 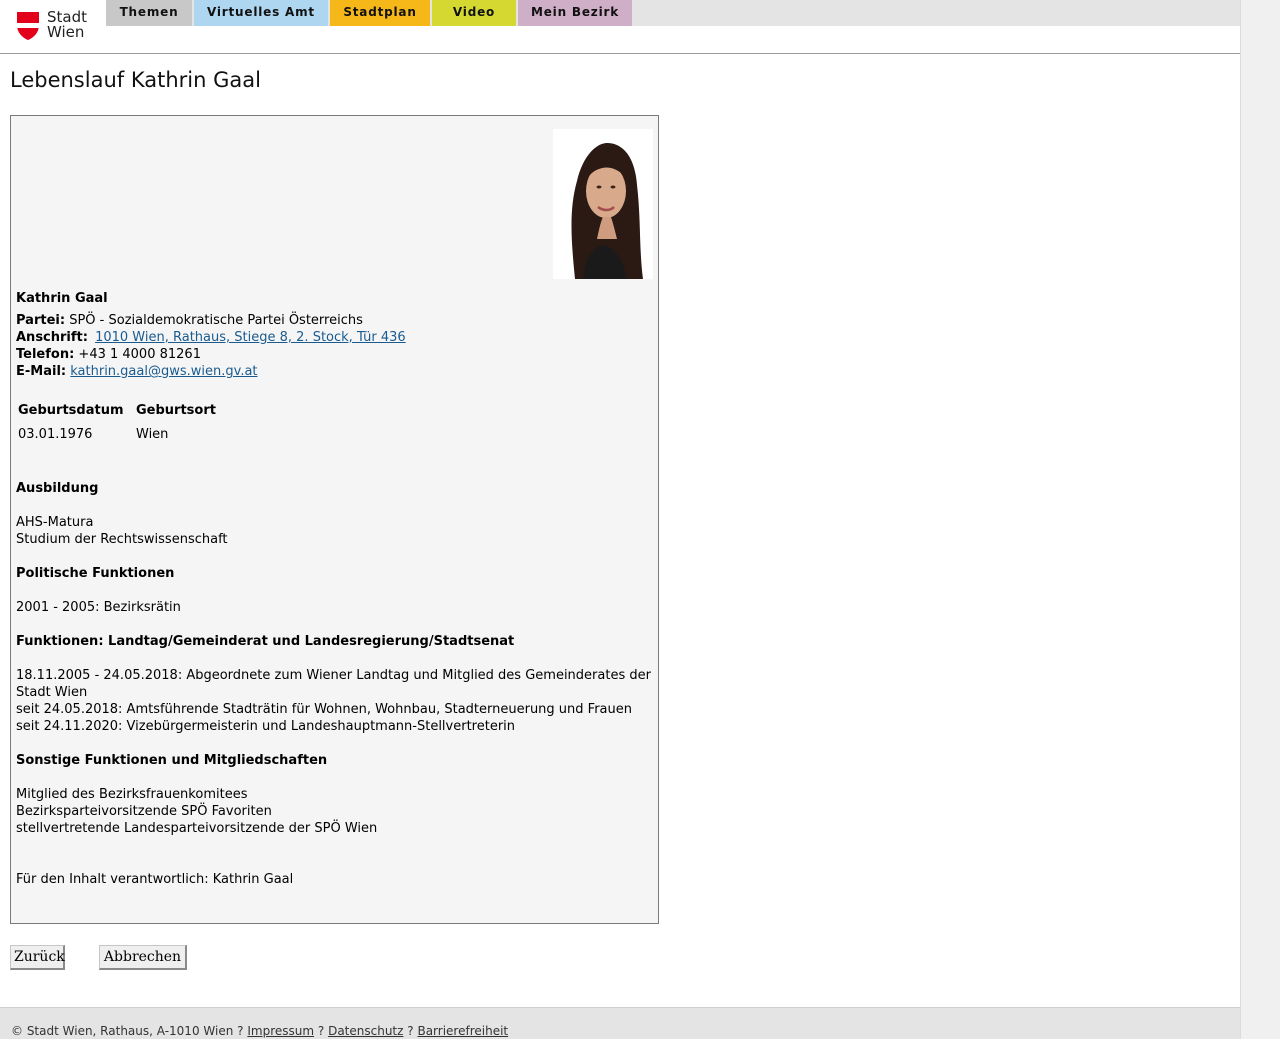 What do you see at coordinates (45, 354) in the screenshot?
I see `phone-label: Telefon:` at bounding box center [45, 354].